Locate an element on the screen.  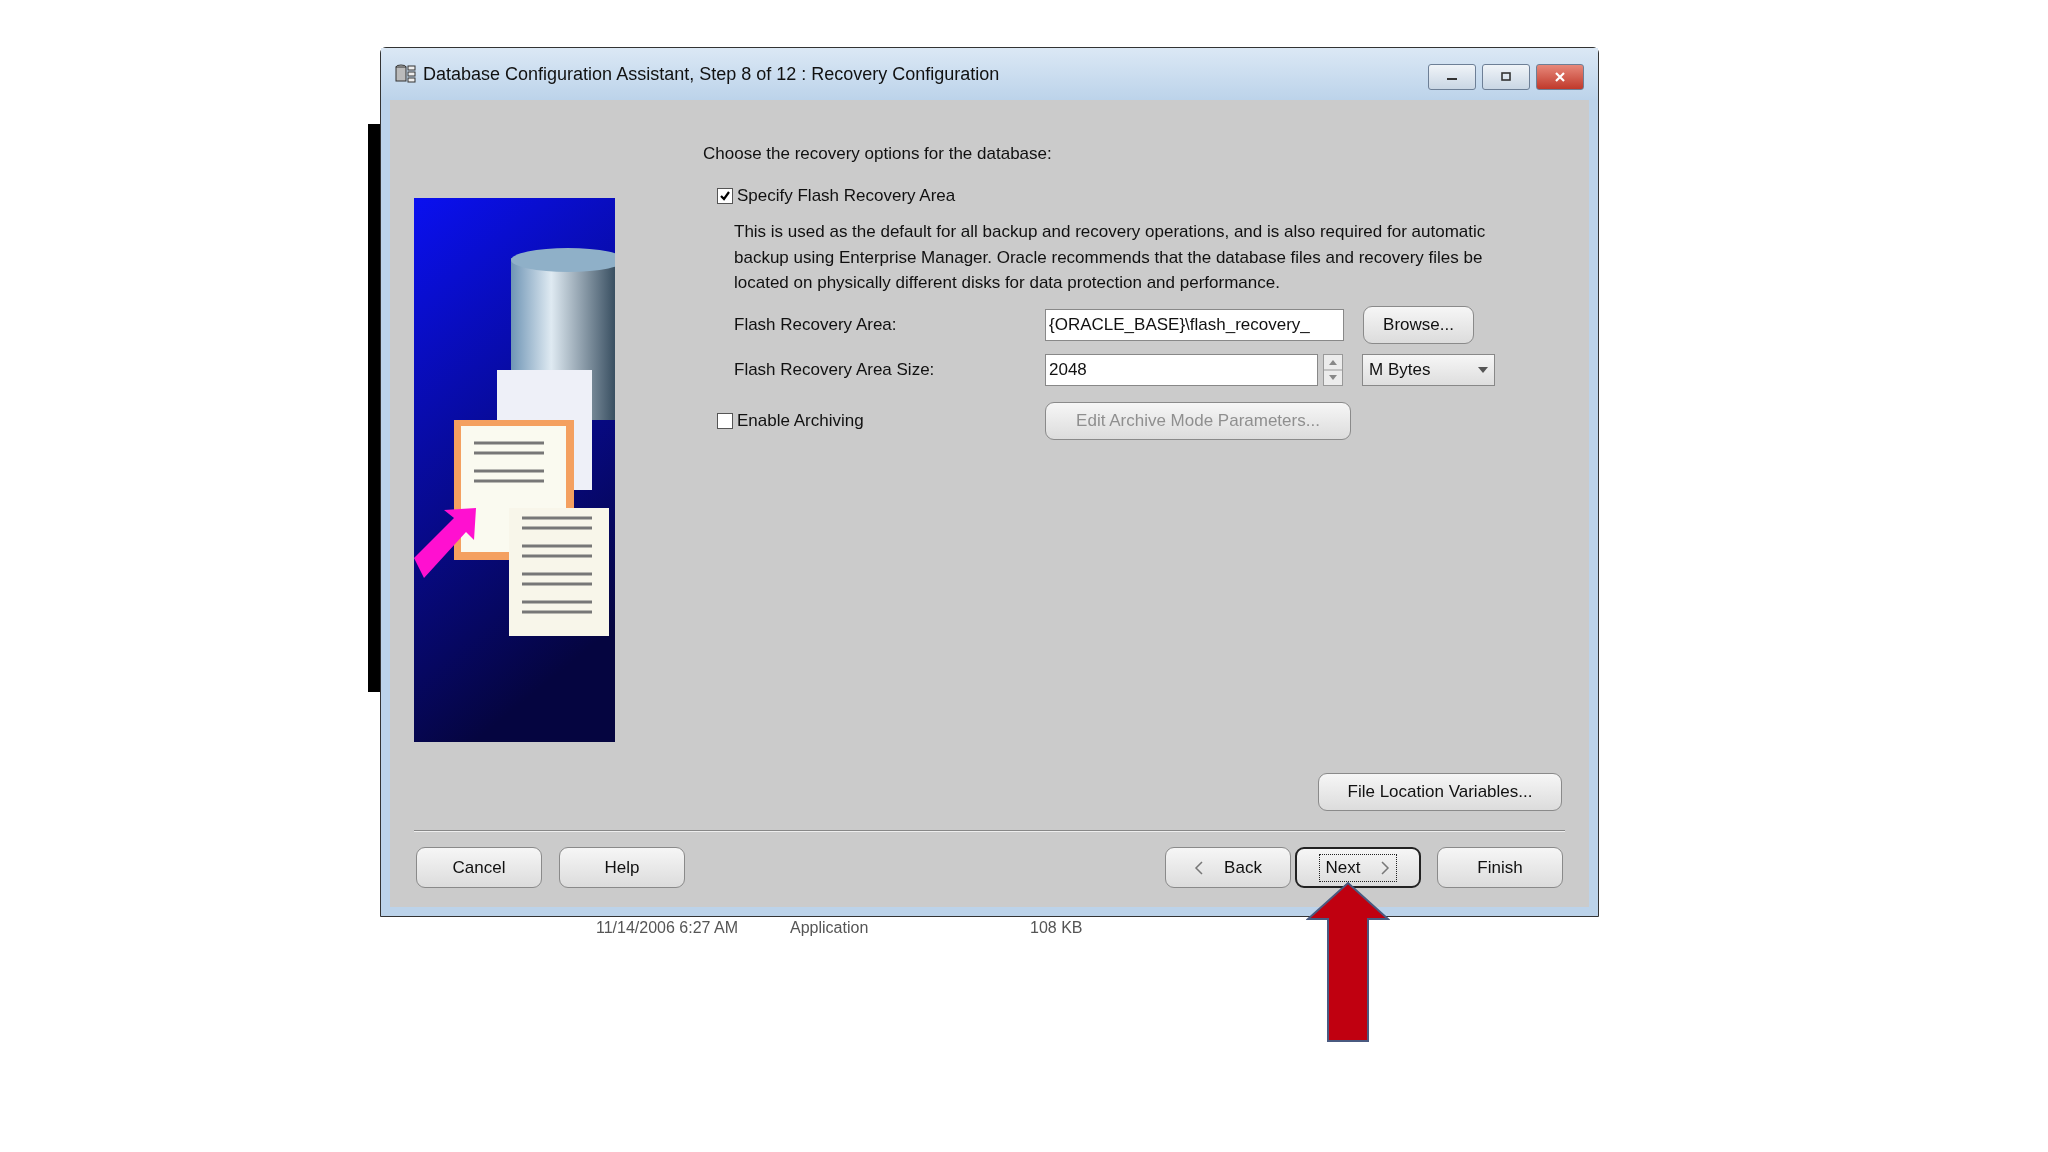
wizard-button: Help is located at coordinates (622, 867).